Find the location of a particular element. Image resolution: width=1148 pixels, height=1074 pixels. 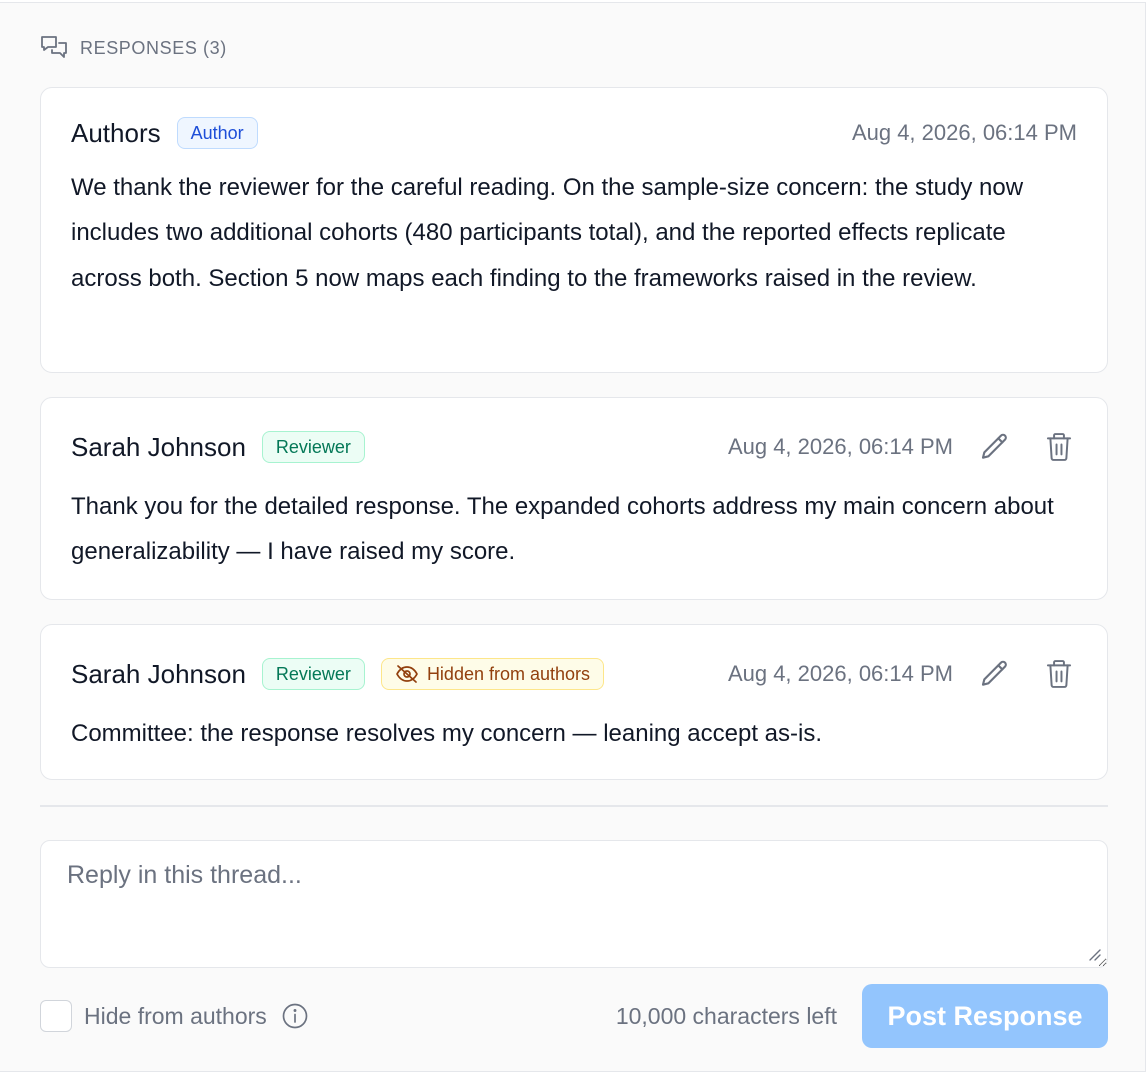

post-response-button: Post Response is located at coordinates (985, 1016).